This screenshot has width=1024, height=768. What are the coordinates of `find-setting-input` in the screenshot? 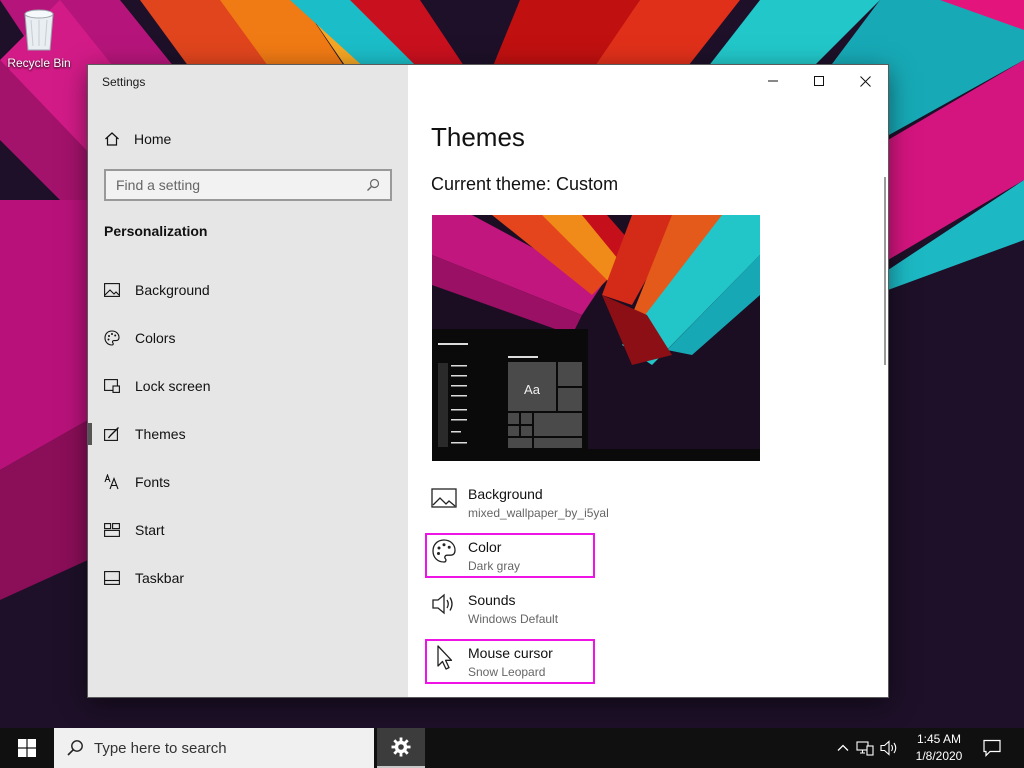 It's located at (241, 185).